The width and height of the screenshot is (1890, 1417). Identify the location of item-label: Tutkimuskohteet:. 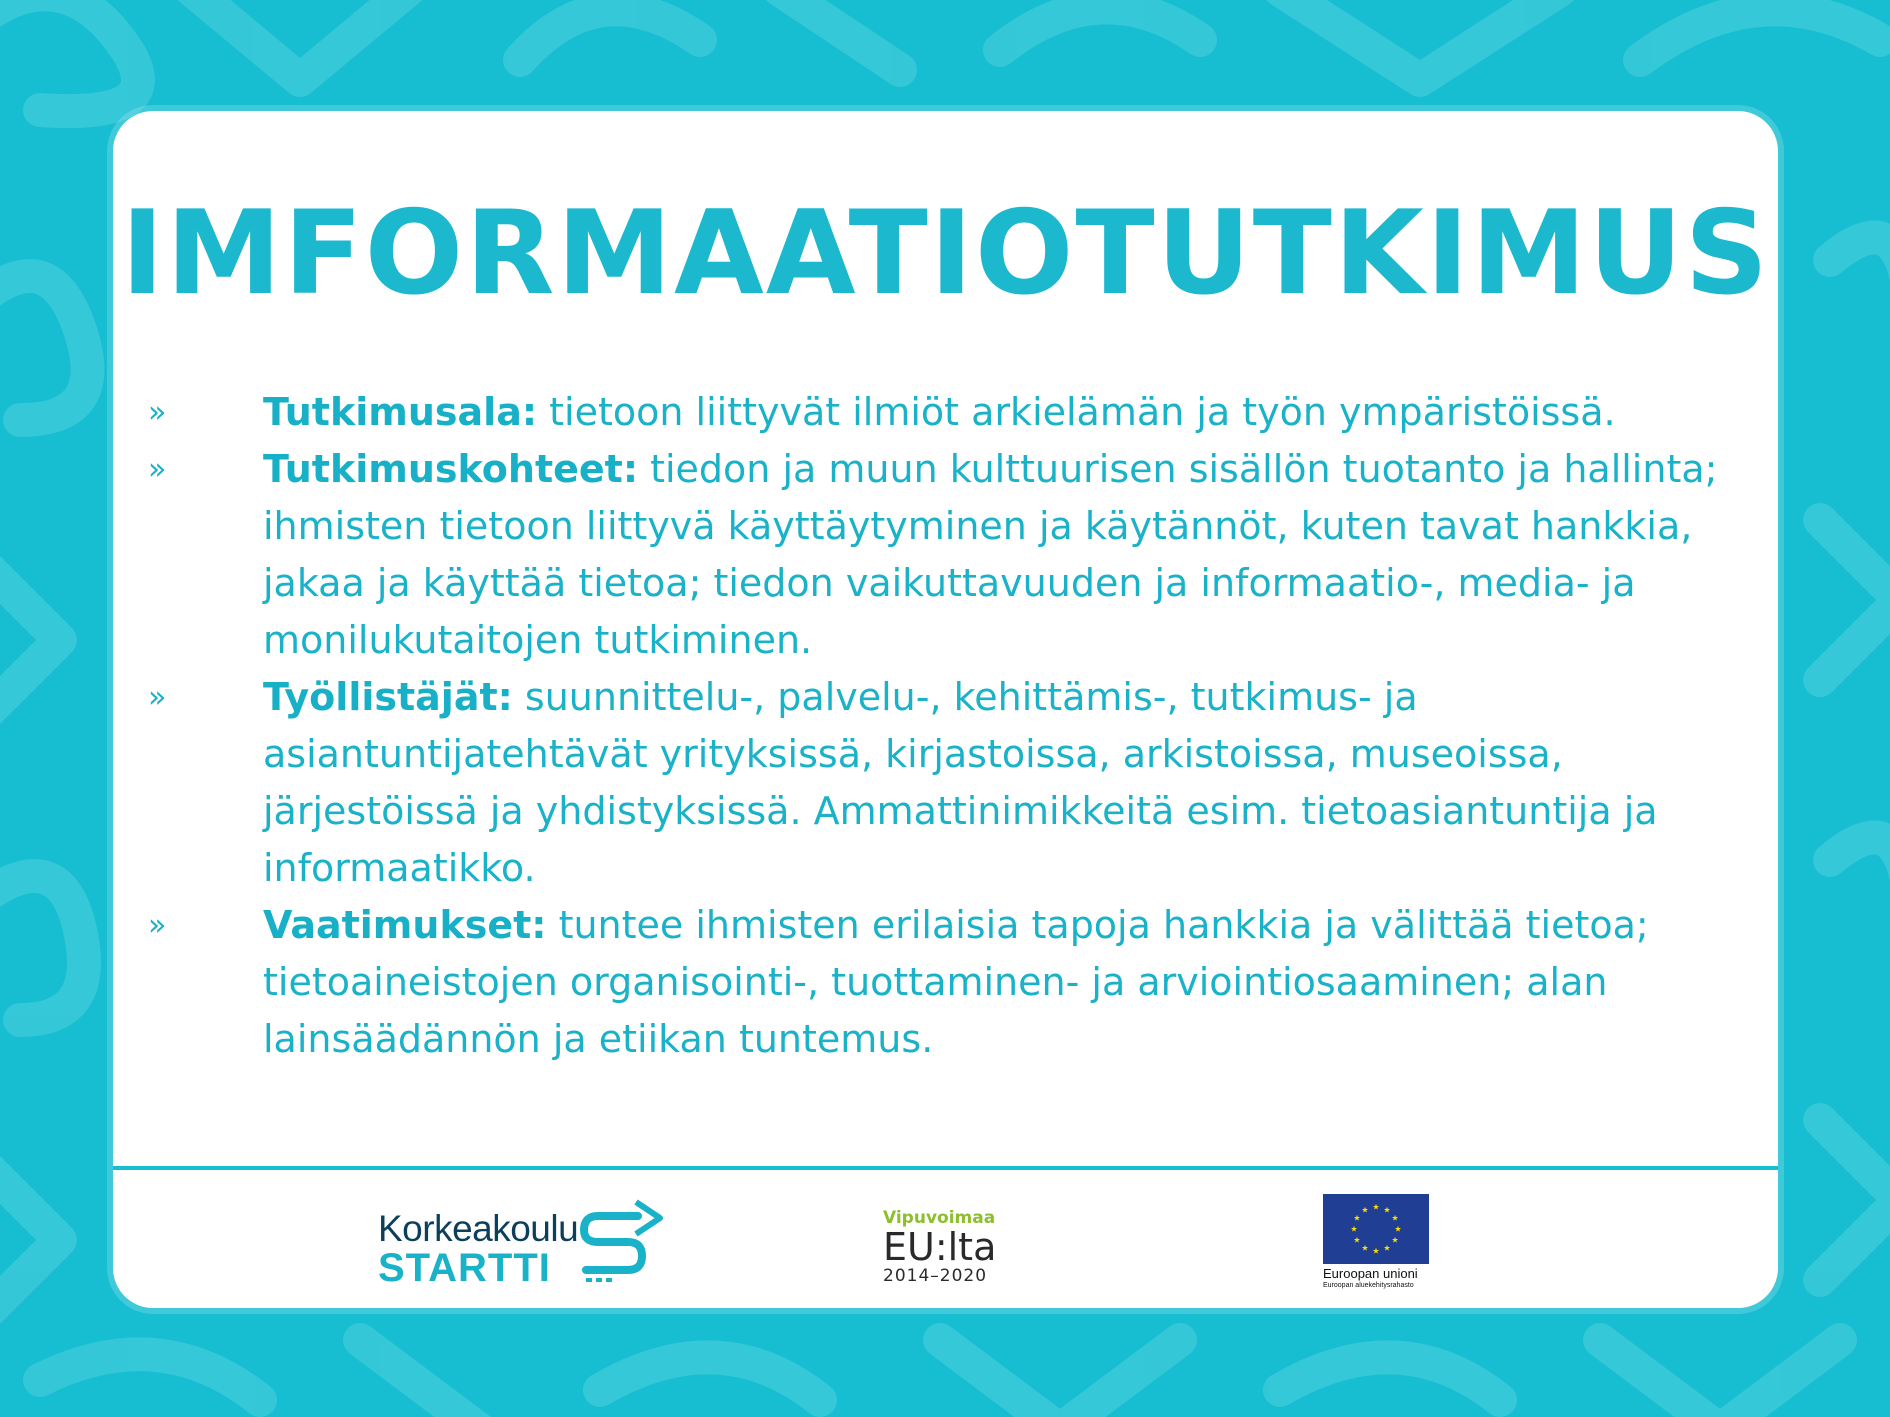
(451, 469).